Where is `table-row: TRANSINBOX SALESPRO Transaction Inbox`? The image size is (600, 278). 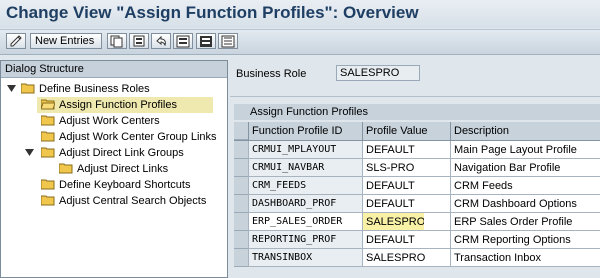 table-row: TRANSINBOX SALESPRO Transaction Inbox is located at coordinates (417, 258).